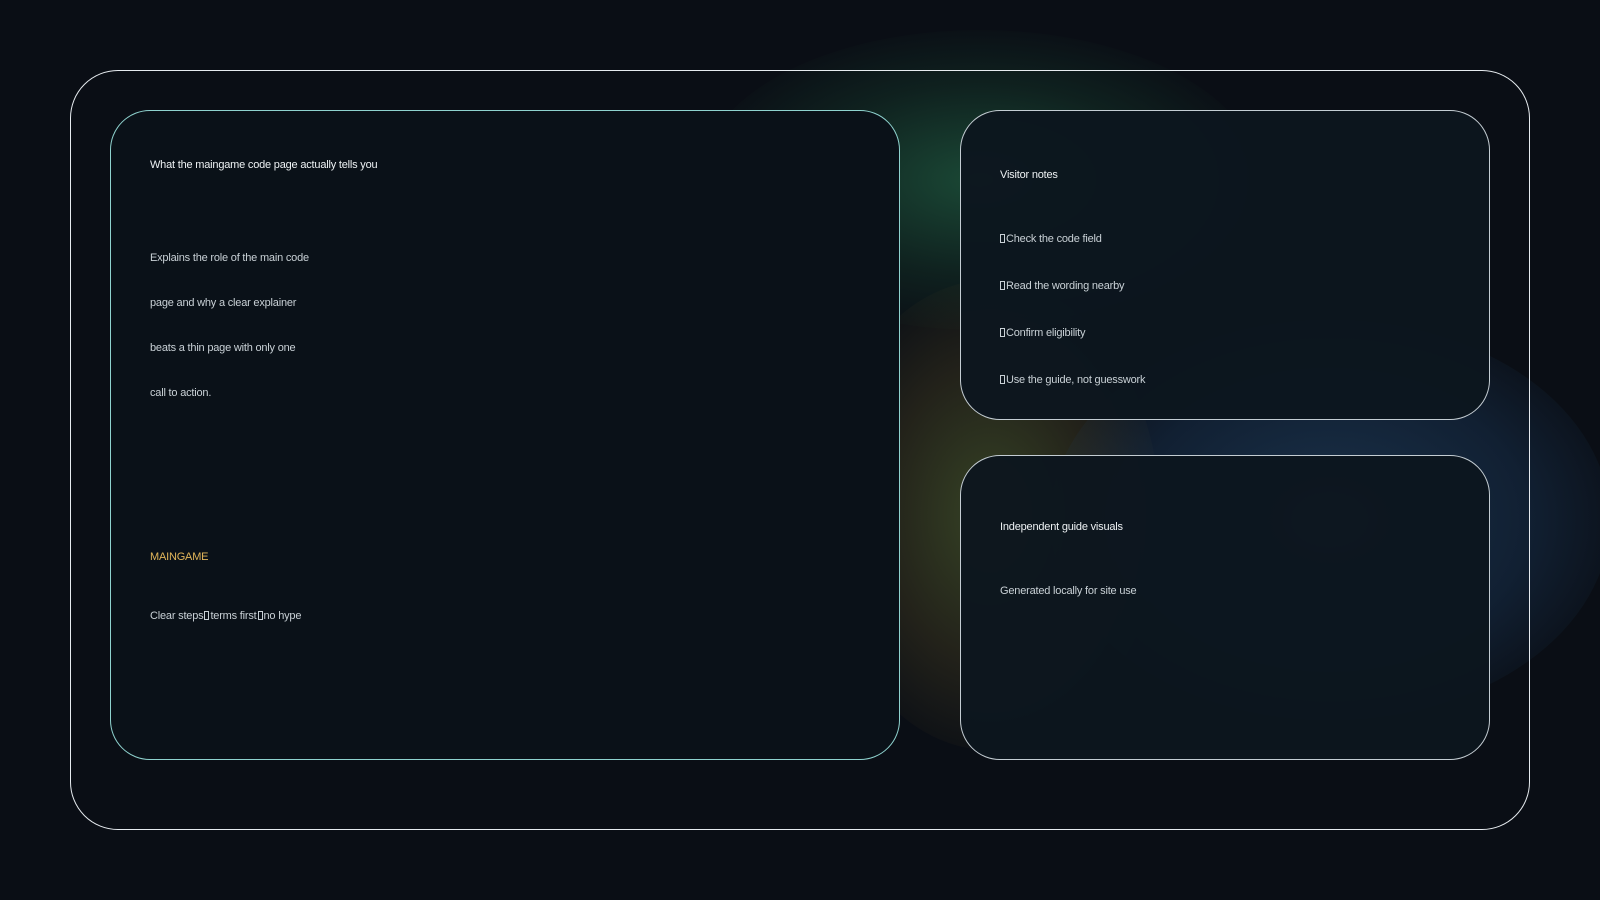  Describe the element at coordinates (181, 393) in the screenshot. I see `description-line-4: call to action.` at that location.